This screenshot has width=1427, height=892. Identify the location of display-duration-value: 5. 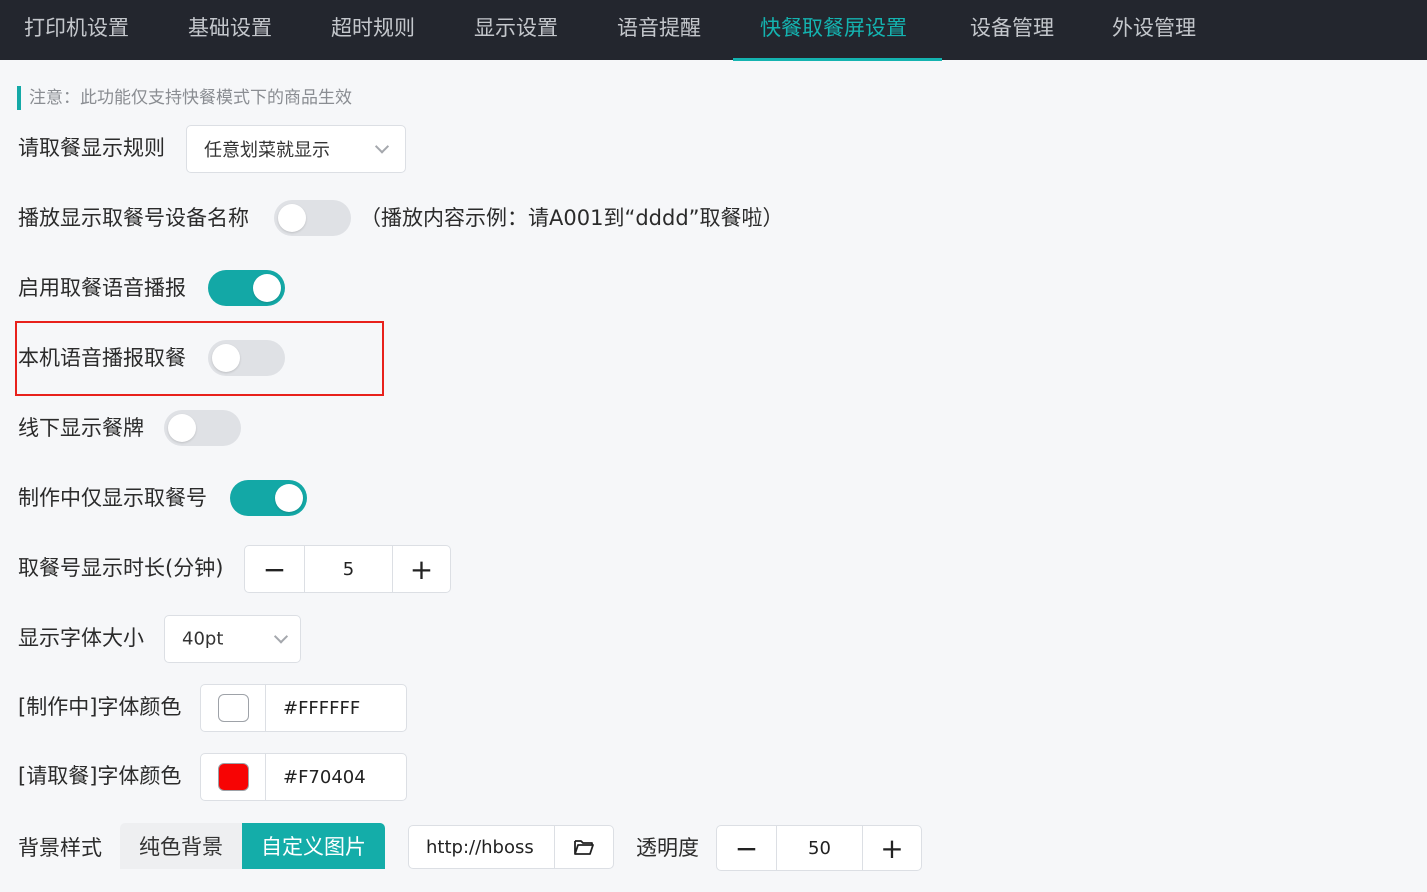
(348, 569).